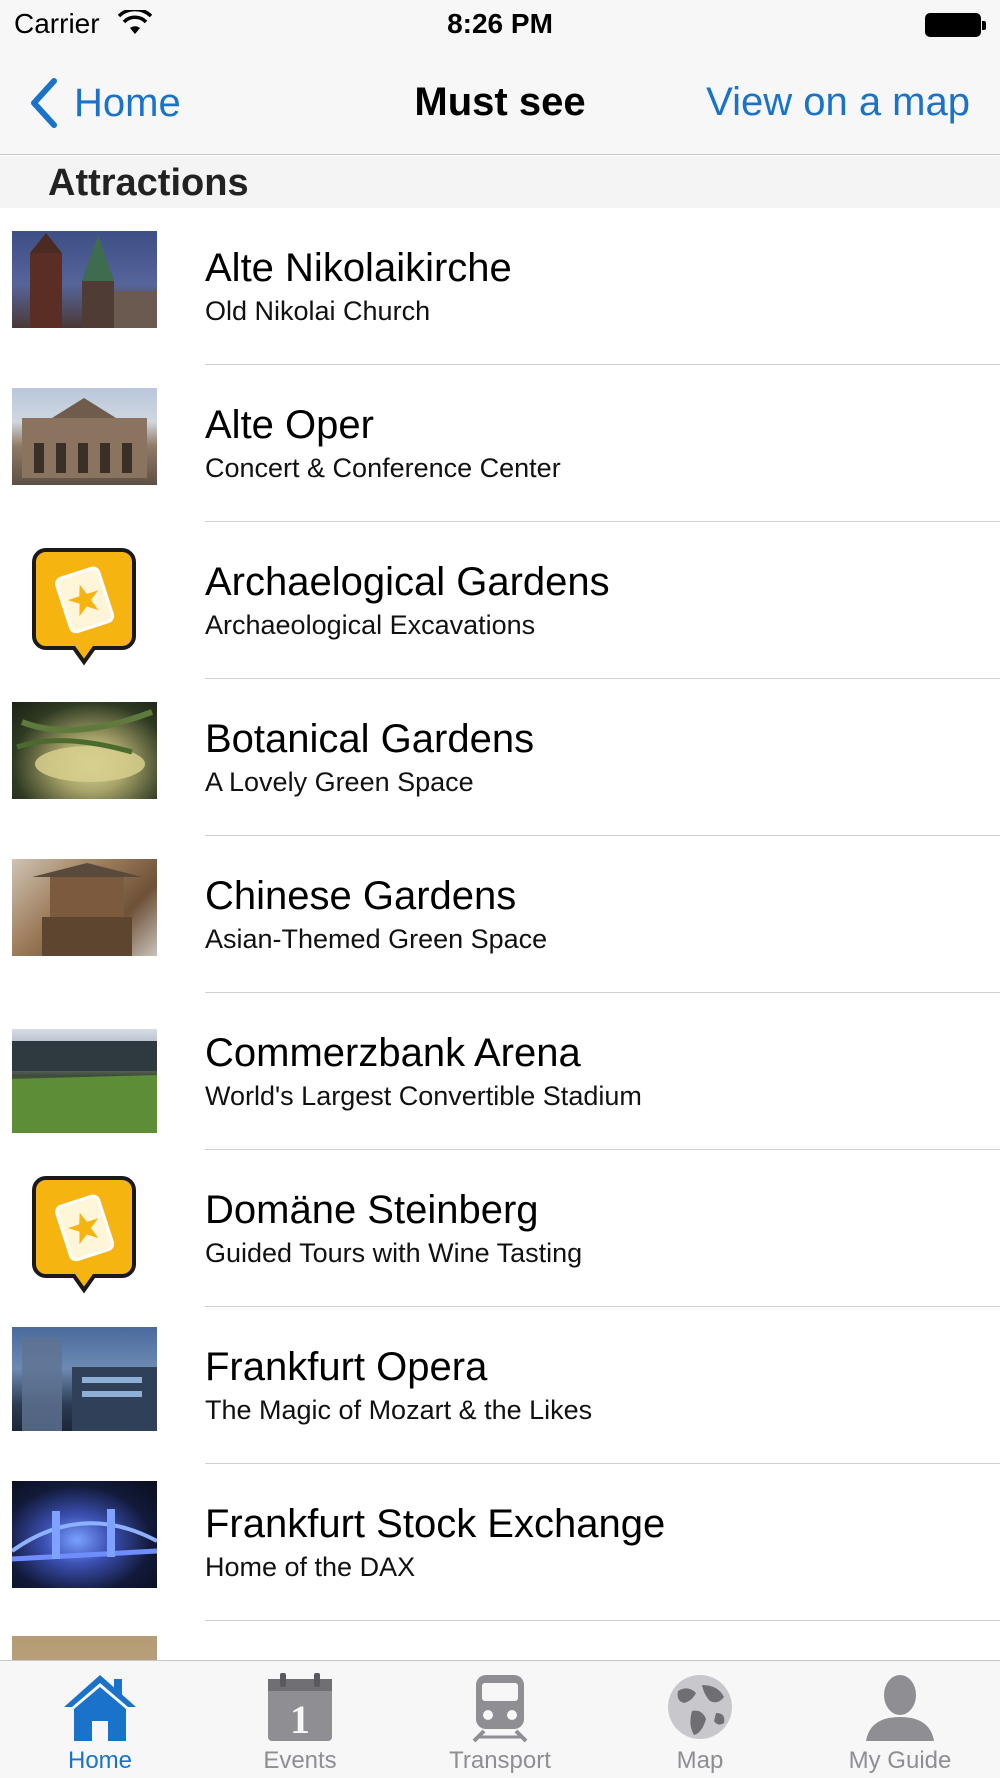  I want to click on item-title: Archaelogical Gardens, so click(407, 582).